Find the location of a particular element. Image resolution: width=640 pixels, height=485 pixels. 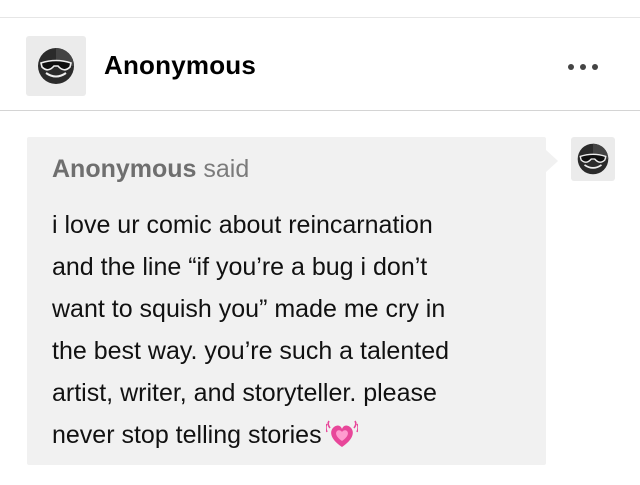

message-line: want to squish you” made me cry in is located at coordinates (249, 309).